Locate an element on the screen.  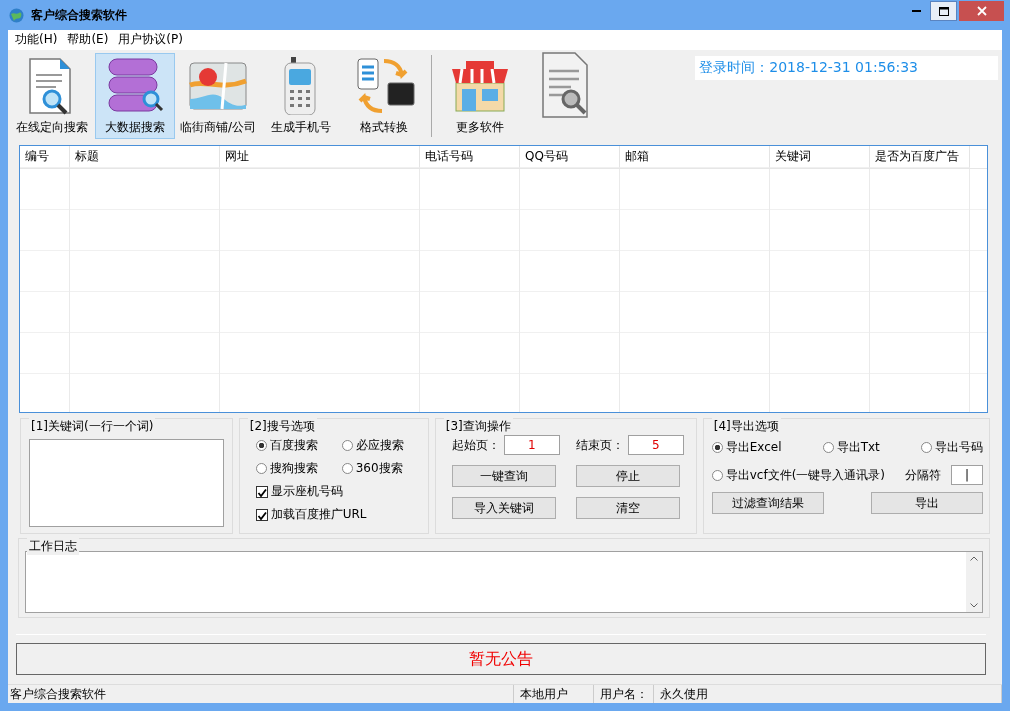
maximize-icon is located at coordinates (943, 11).